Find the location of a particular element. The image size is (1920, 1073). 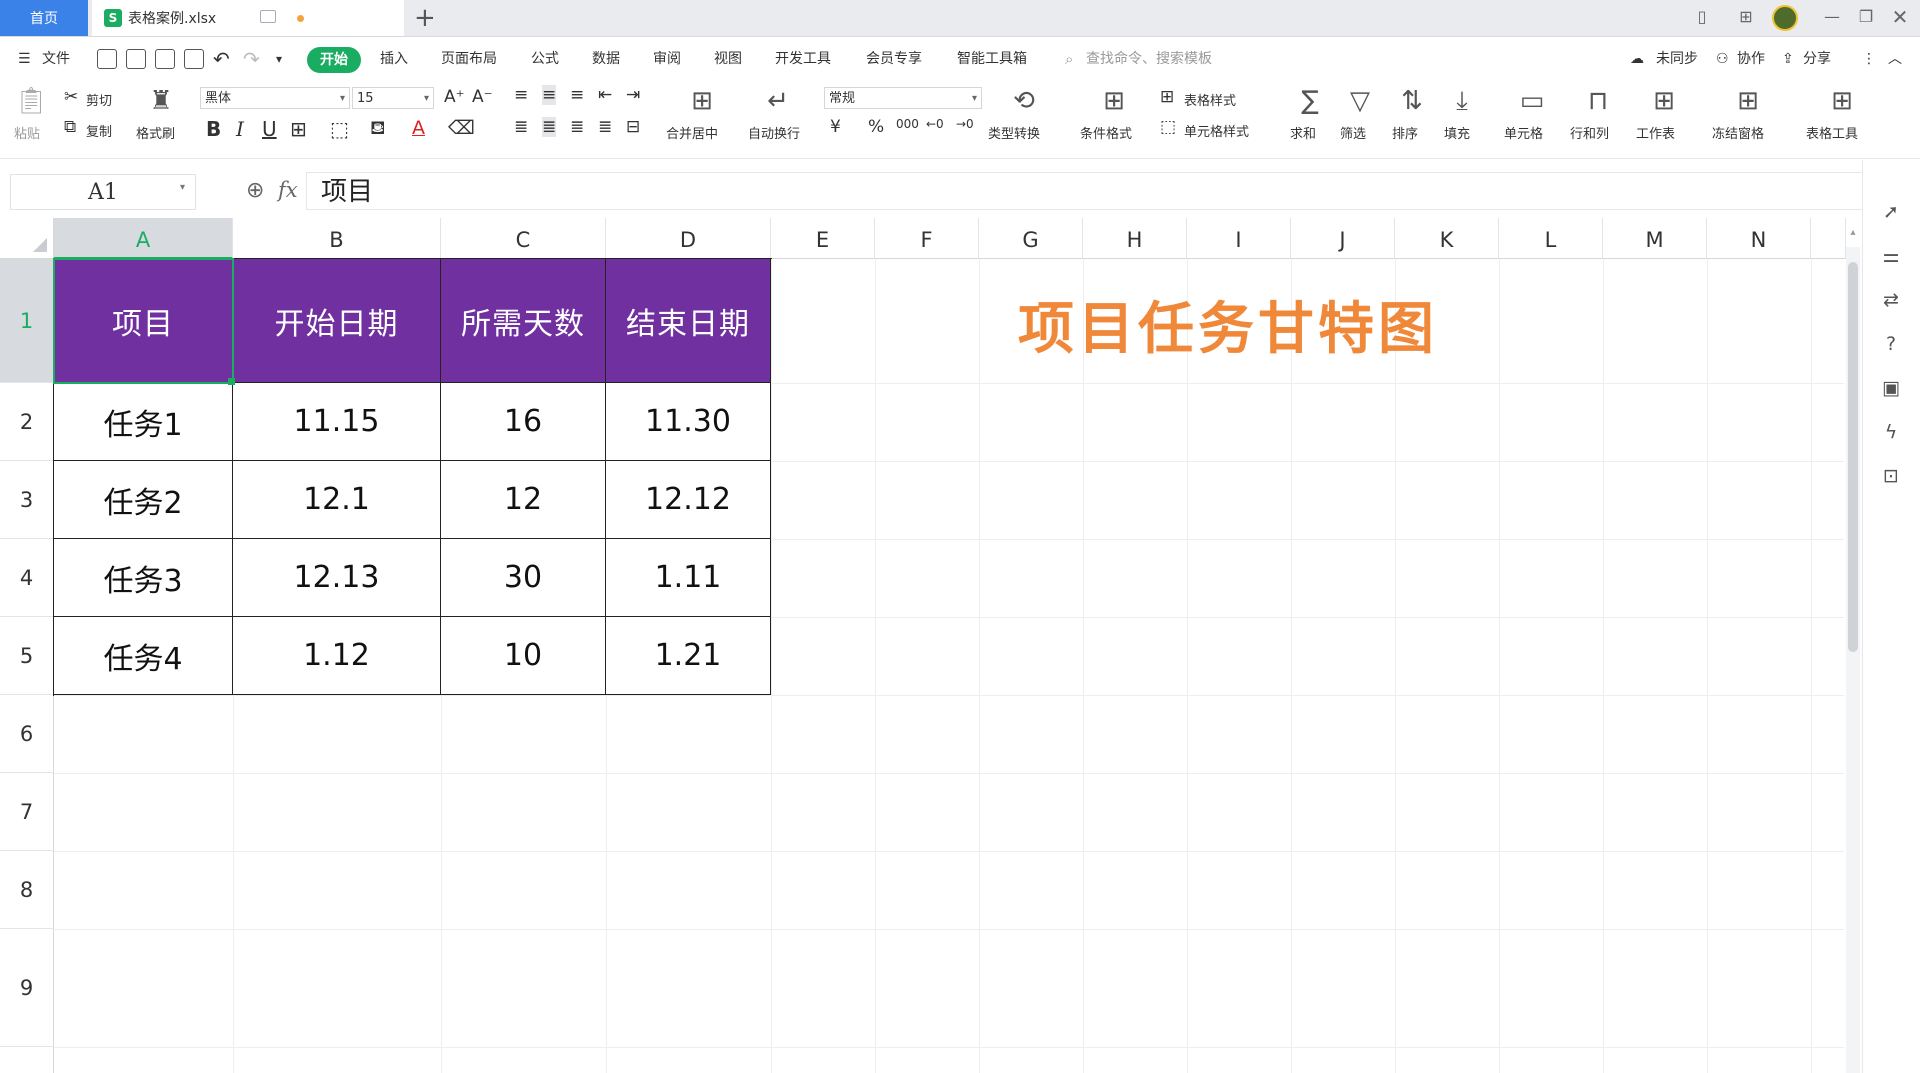

wrap-text-button: 自动换行 is located at coordinates (774, 132).